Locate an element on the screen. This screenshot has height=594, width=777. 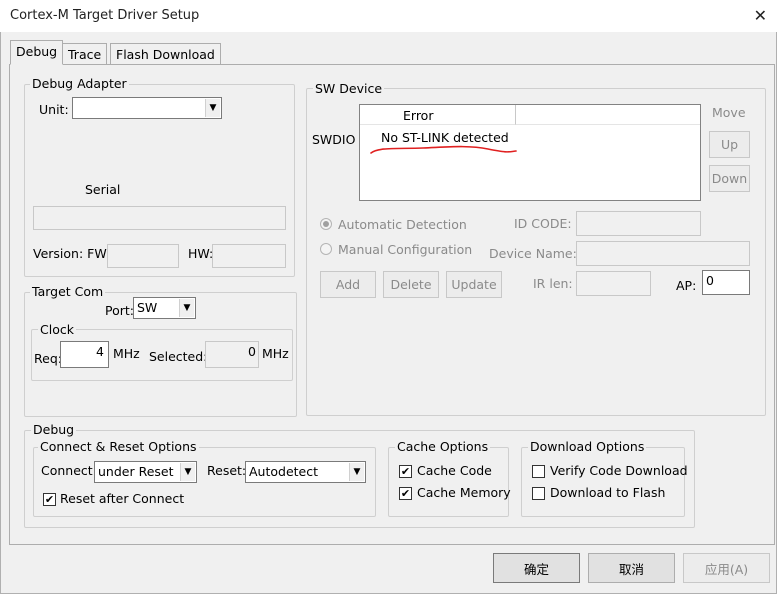
down-button: Down is located at coordinates (729, 178).